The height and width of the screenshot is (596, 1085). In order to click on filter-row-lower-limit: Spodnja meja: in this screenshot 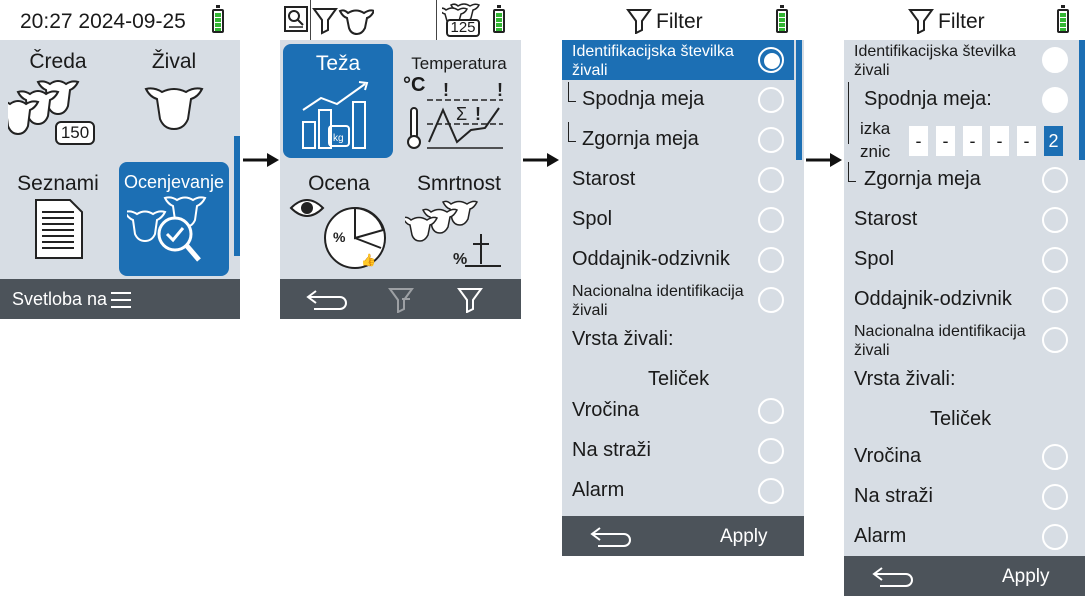, I will do `click(960, 112)`.